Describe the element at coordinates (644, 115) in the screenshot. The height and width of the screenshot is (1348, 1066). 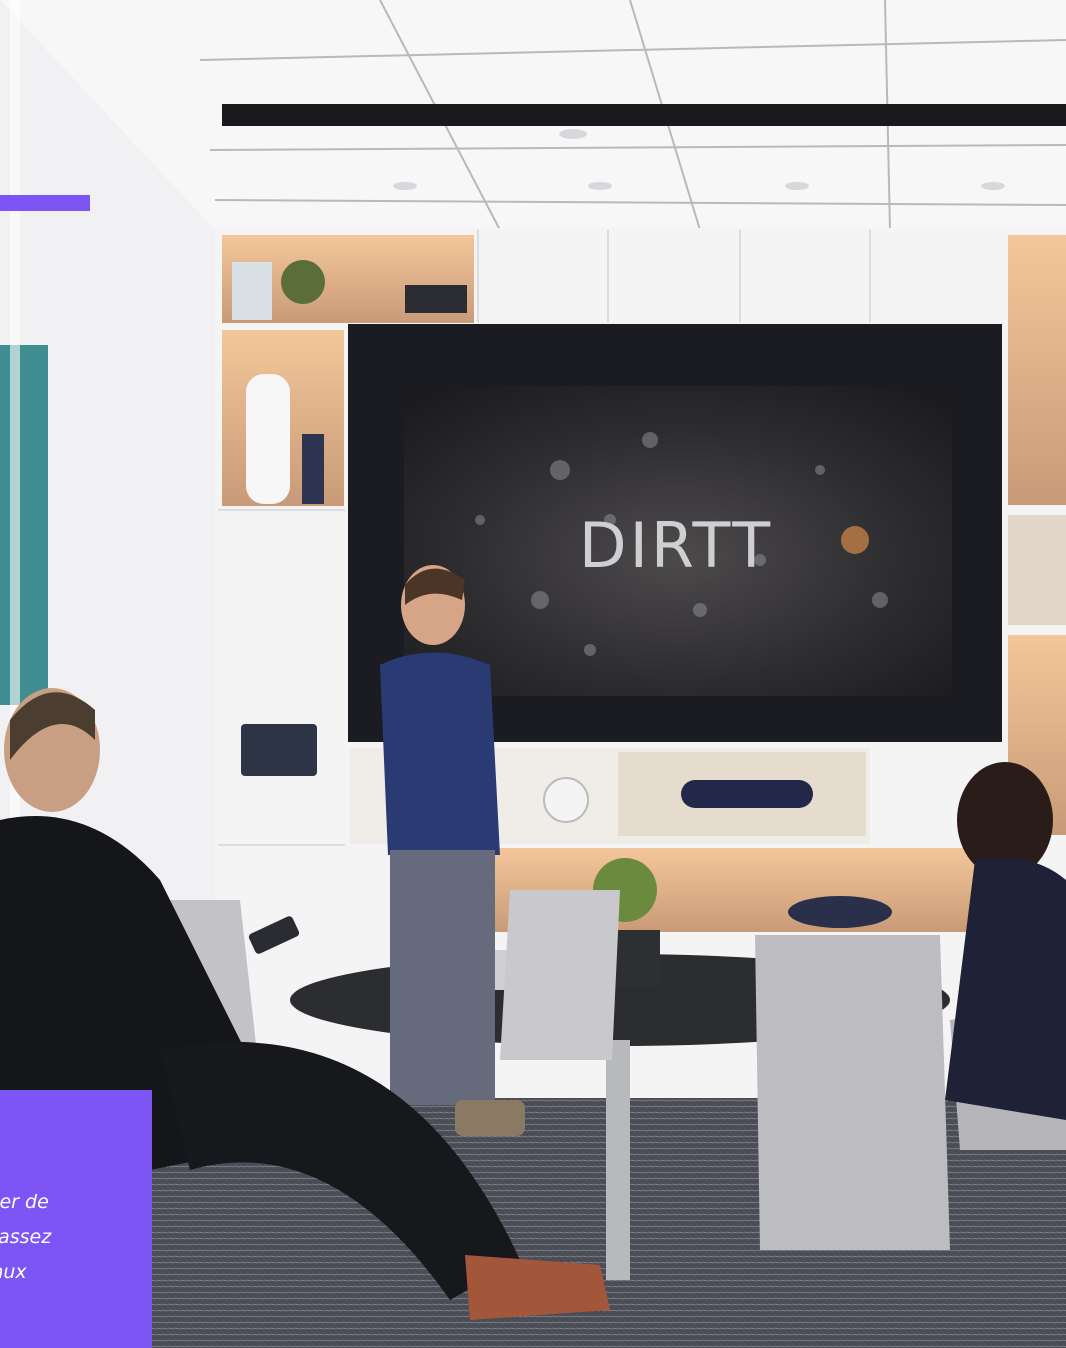
I see `light-track` at that location.